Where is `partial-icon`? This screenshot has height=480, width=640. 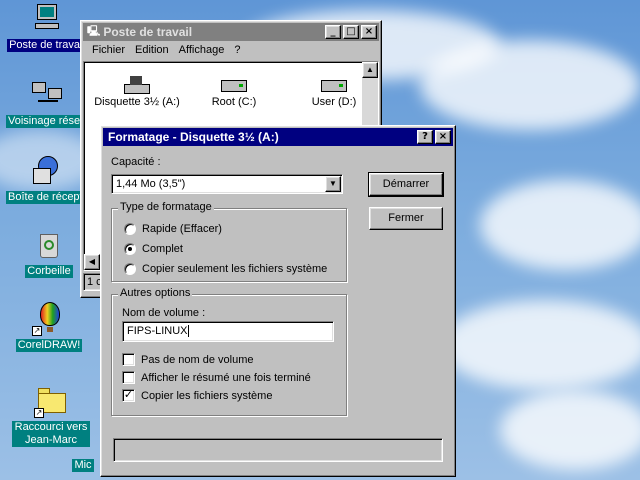
partial-icon is located at coordinates (83, 449).